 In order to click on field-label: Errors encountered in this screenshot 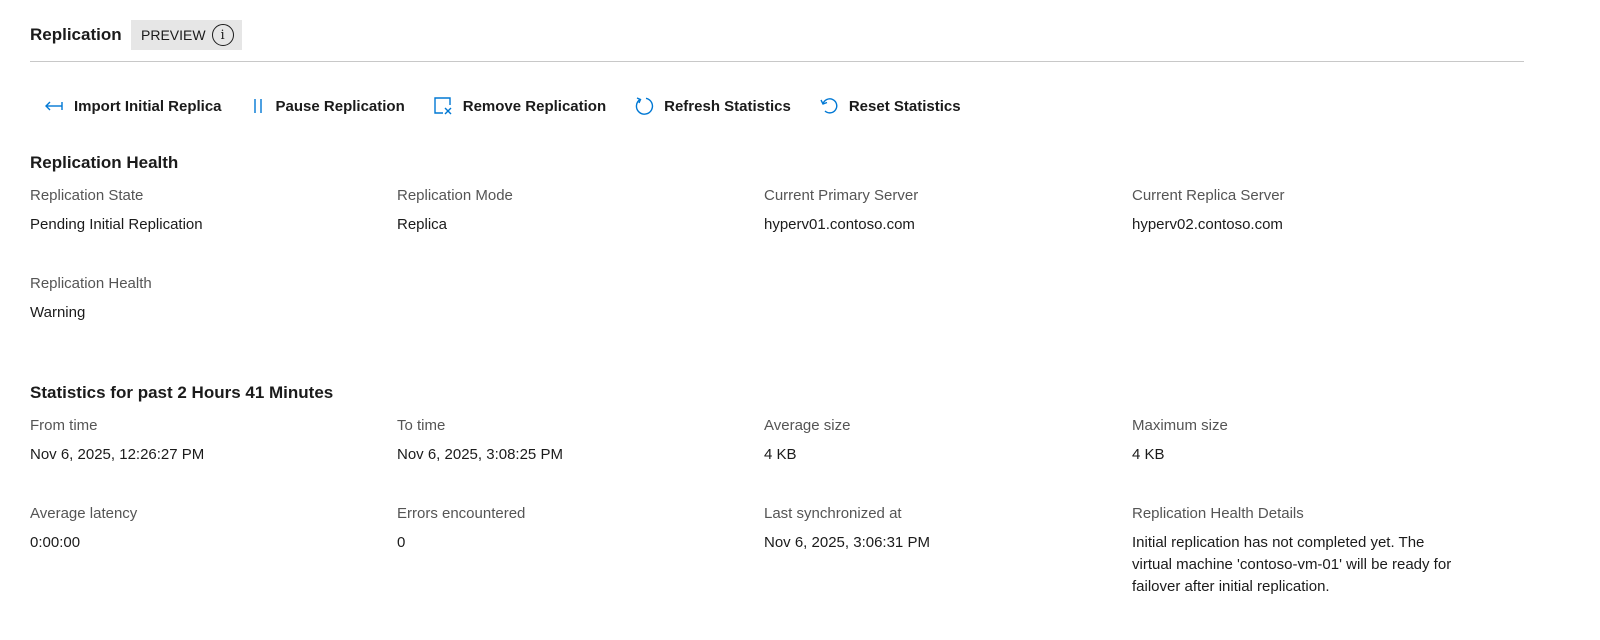, I will do `click(461, 513)`.